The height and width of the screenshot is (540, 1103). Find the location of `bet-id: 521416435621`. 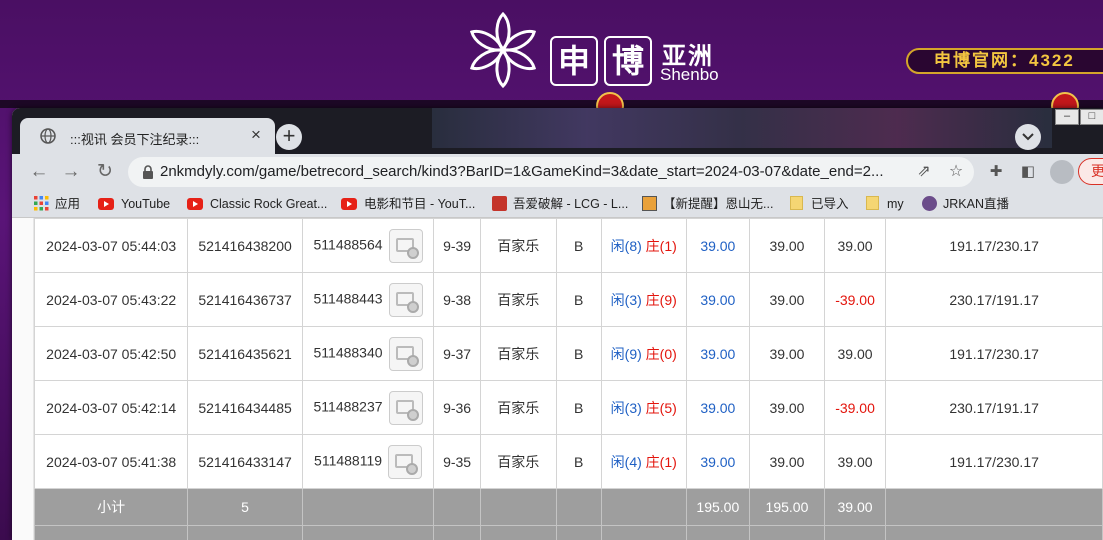

bet-id: 521416435621 is located at coordinates (245, 353).